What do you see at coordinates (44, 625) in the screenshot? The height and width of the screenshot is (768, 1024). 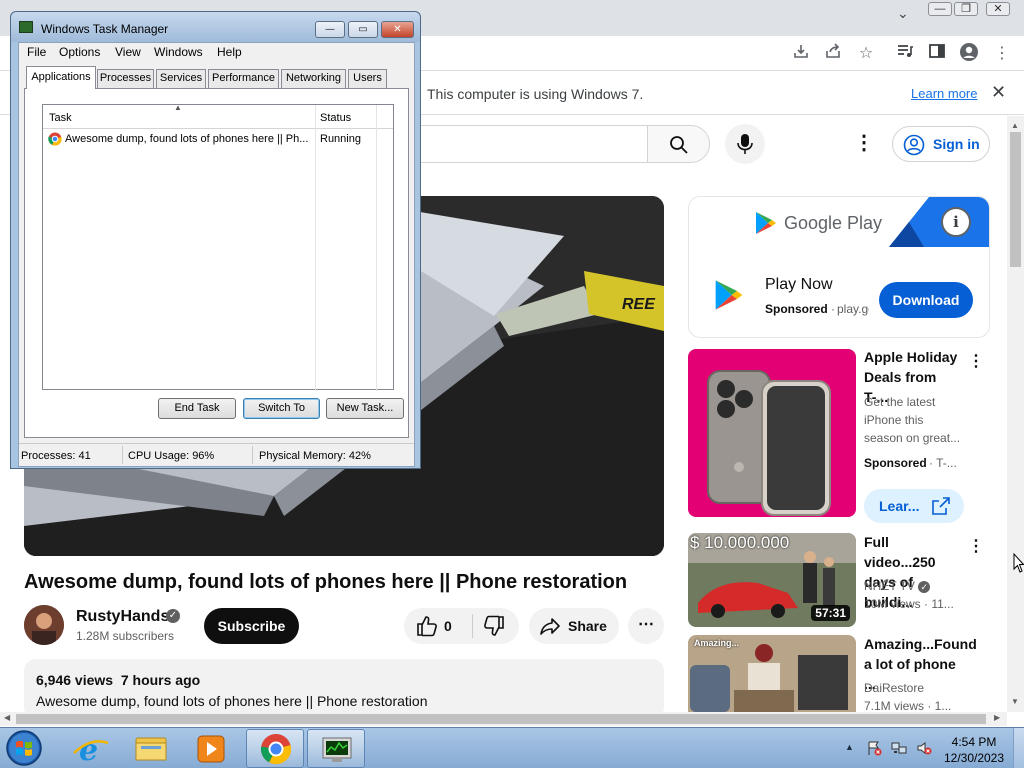 I see `channel-avatar` at bounding box center [44, 625].